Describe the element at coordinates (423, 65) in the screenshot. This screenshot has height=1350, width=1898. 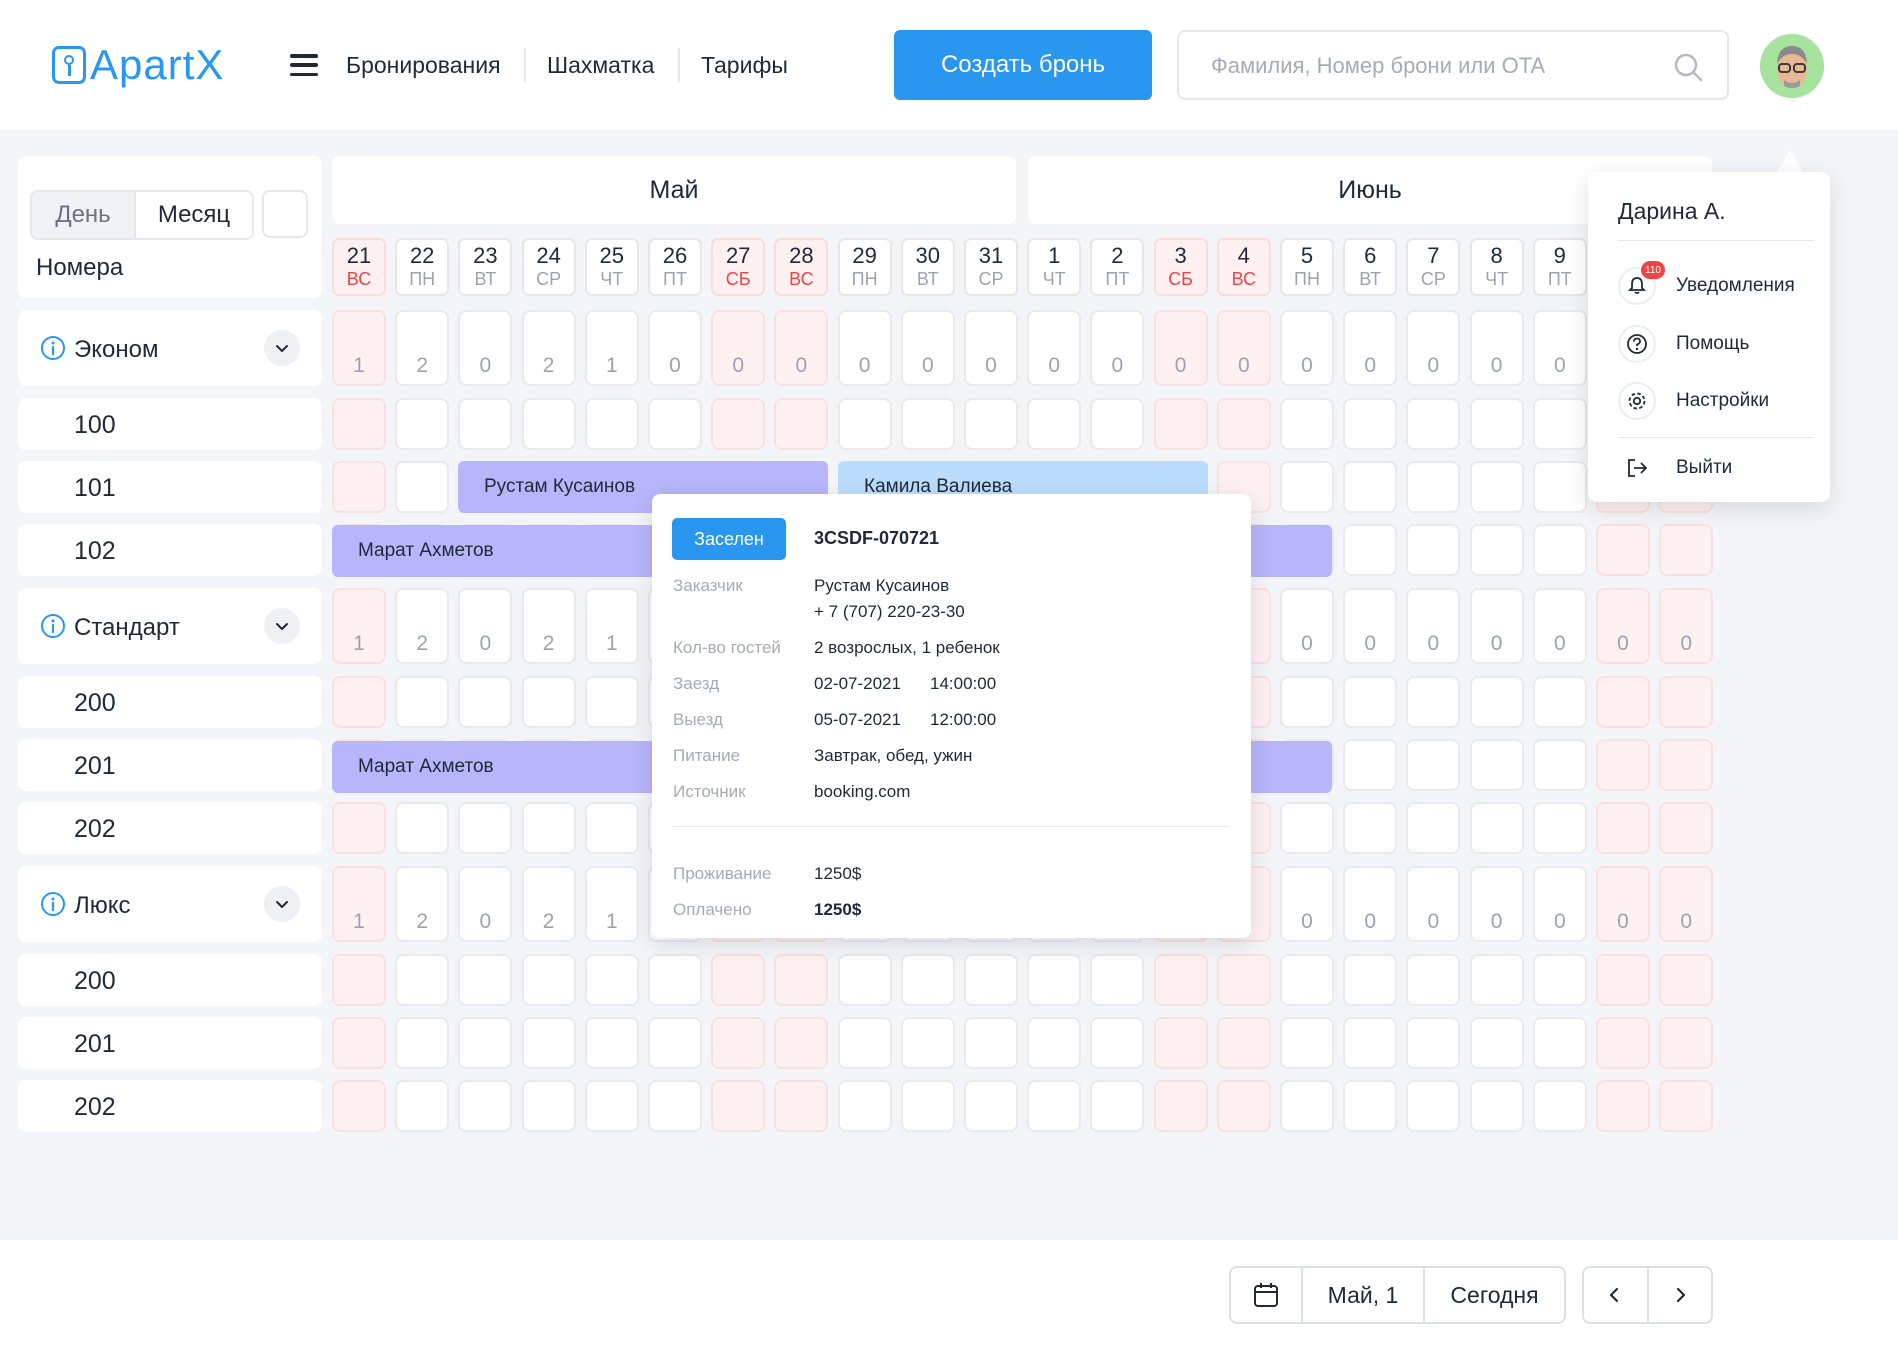
I see `nav-bookings: Бронирования` at that location.